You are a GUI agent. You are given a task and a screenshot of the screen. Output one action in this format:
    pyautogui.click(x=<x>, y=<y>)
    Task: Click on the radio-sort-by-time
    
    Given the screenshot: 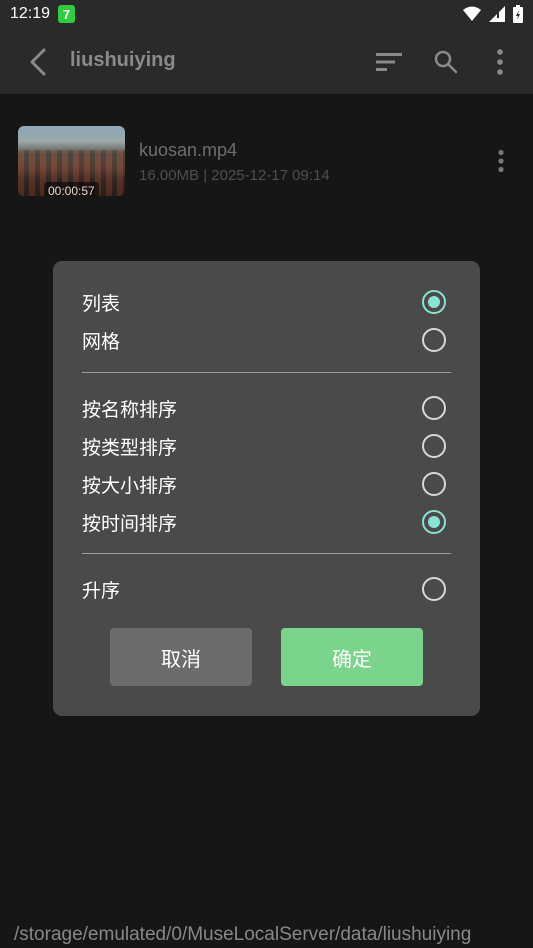 What is the action you would take?
    pyautogui.click(x=434, y=522)
    